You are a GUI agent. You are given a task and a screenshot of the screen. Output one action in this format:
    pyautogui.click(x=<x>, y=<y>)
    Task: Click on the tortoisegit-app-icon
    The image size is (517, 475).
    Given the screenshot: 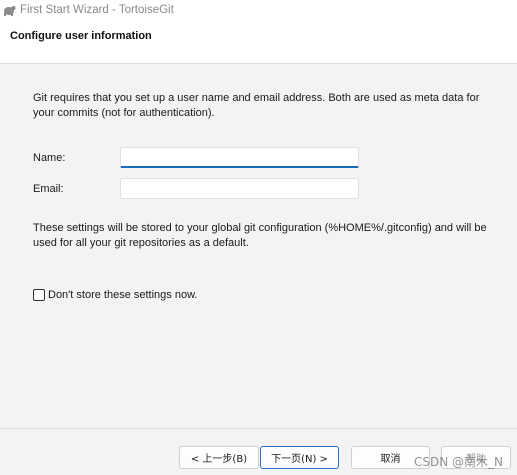 What is the action you would take?
    pyautogui.click(x=9, y=10)
    